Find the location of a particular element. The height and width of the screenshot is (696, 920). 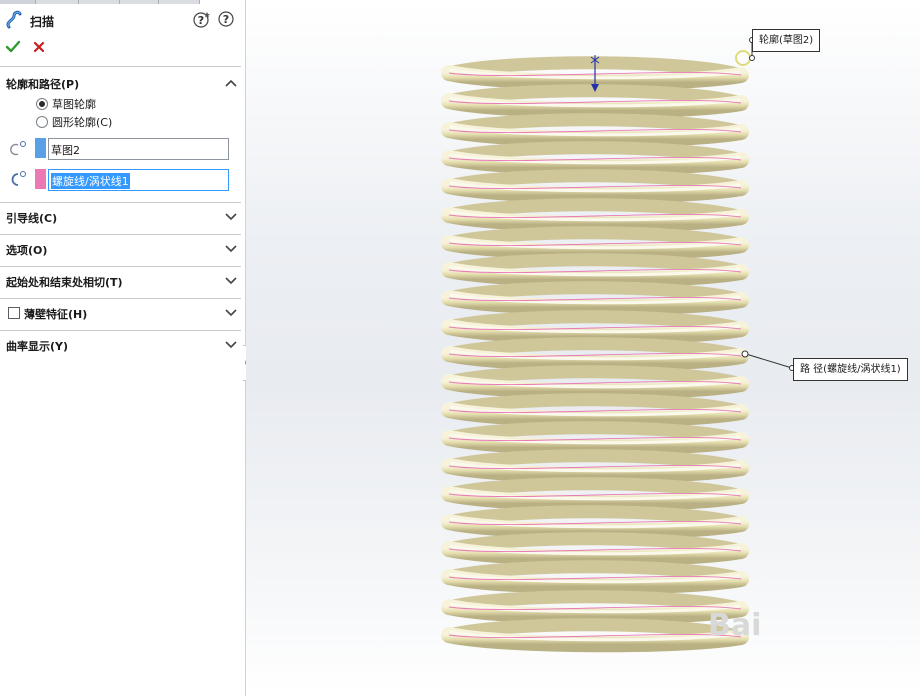

profile-selection-field: 草图2 is located at coordinates (138, 149).